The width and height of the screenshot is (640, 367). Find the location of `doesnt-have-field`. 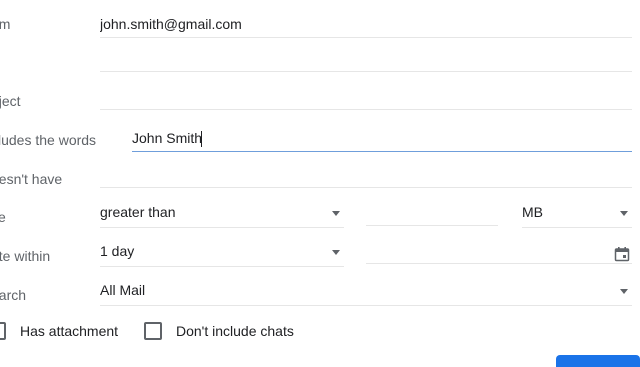

doesnt-have-field is located at coordinates (366, 174).